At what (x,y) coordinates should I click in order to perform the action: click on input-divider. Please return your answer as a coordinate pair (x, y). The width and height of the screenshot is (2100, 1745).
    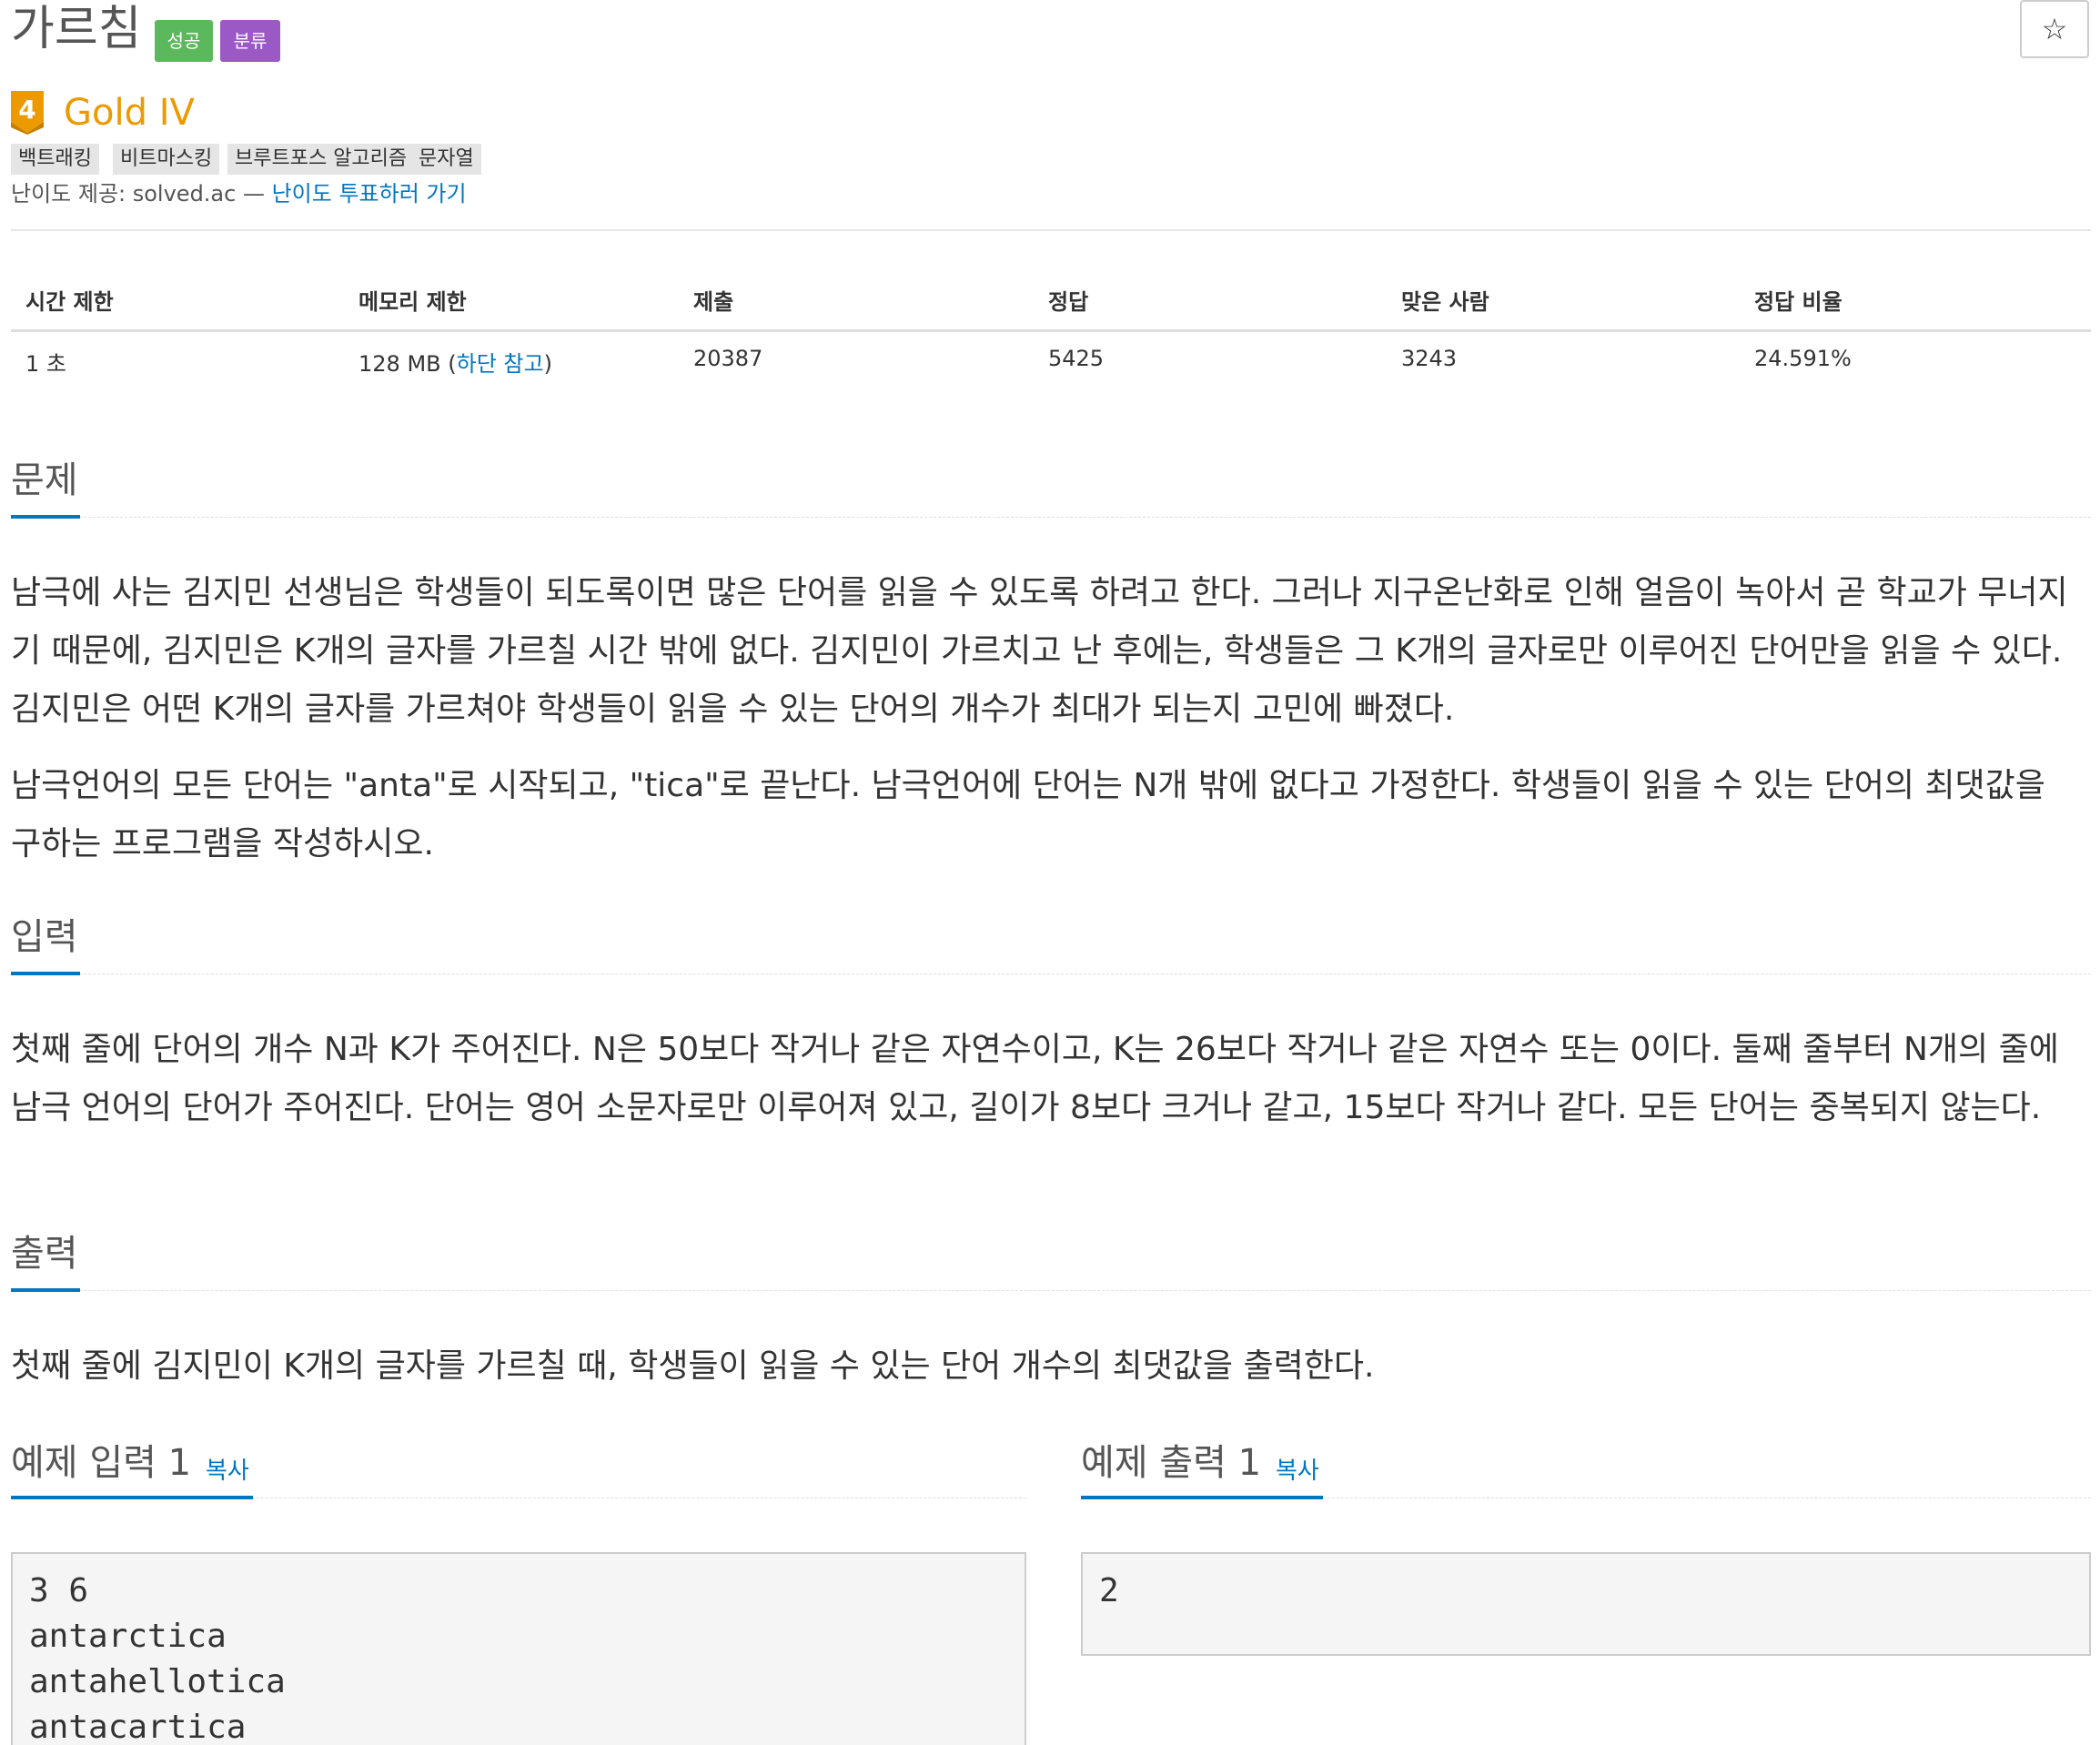
    Looking at the image, I should click on (1051, 974).